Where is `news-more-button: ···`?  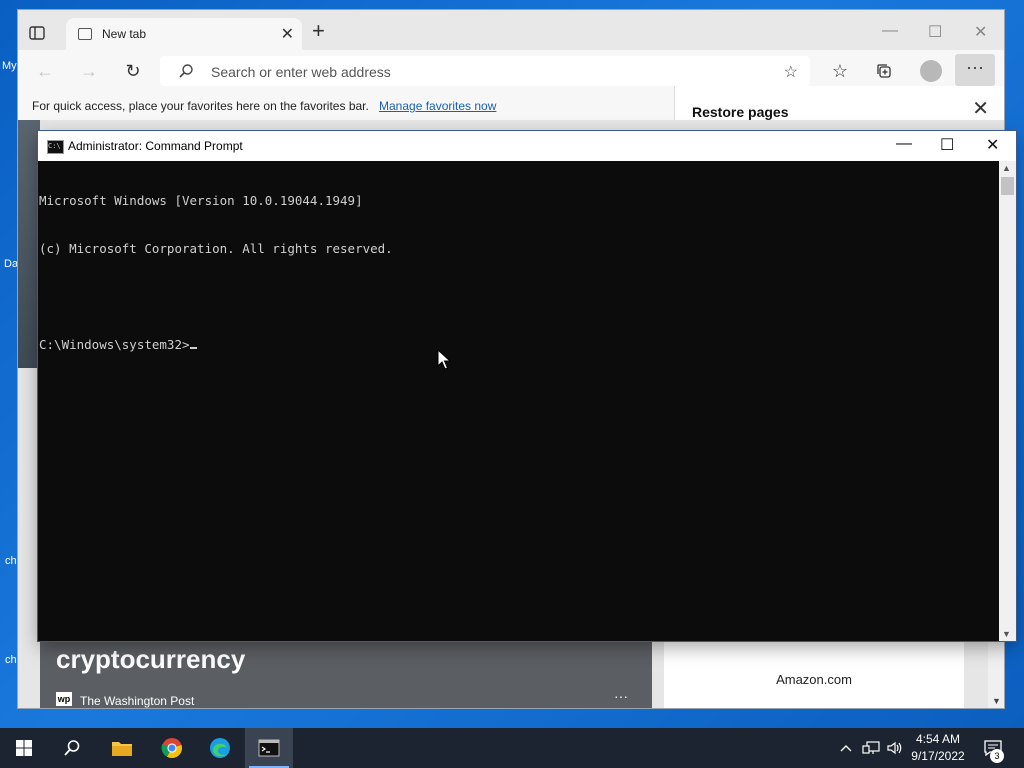 news-more-button: ··· is located at coordinates (621, 696).